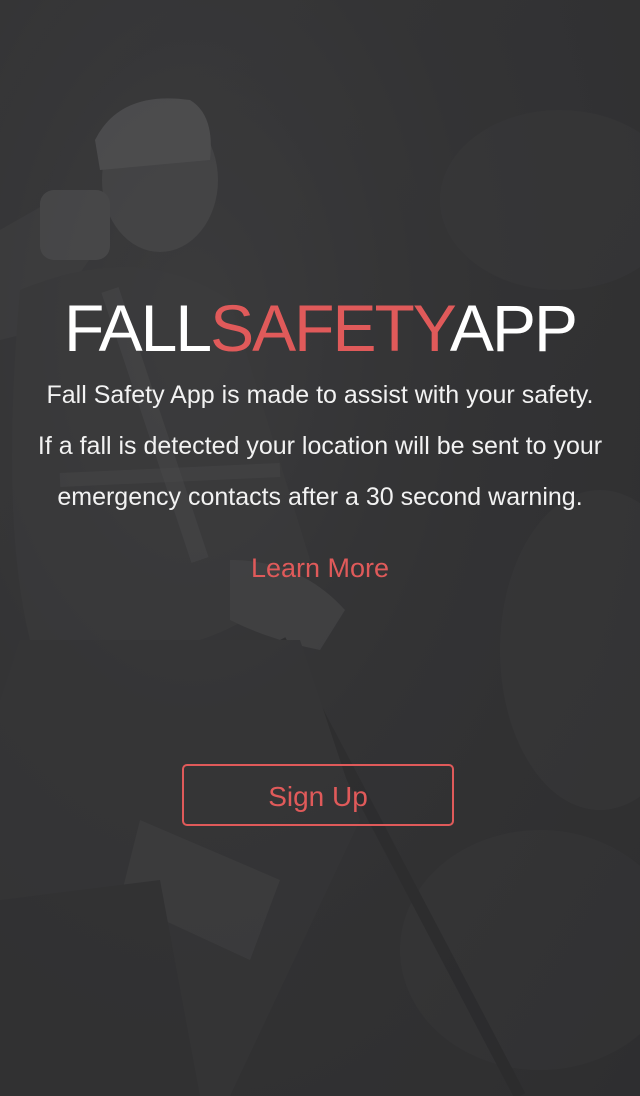 This screenshot has width=640, height=1096. I want to click on app-title-part-app: APP, so click(513, 328).